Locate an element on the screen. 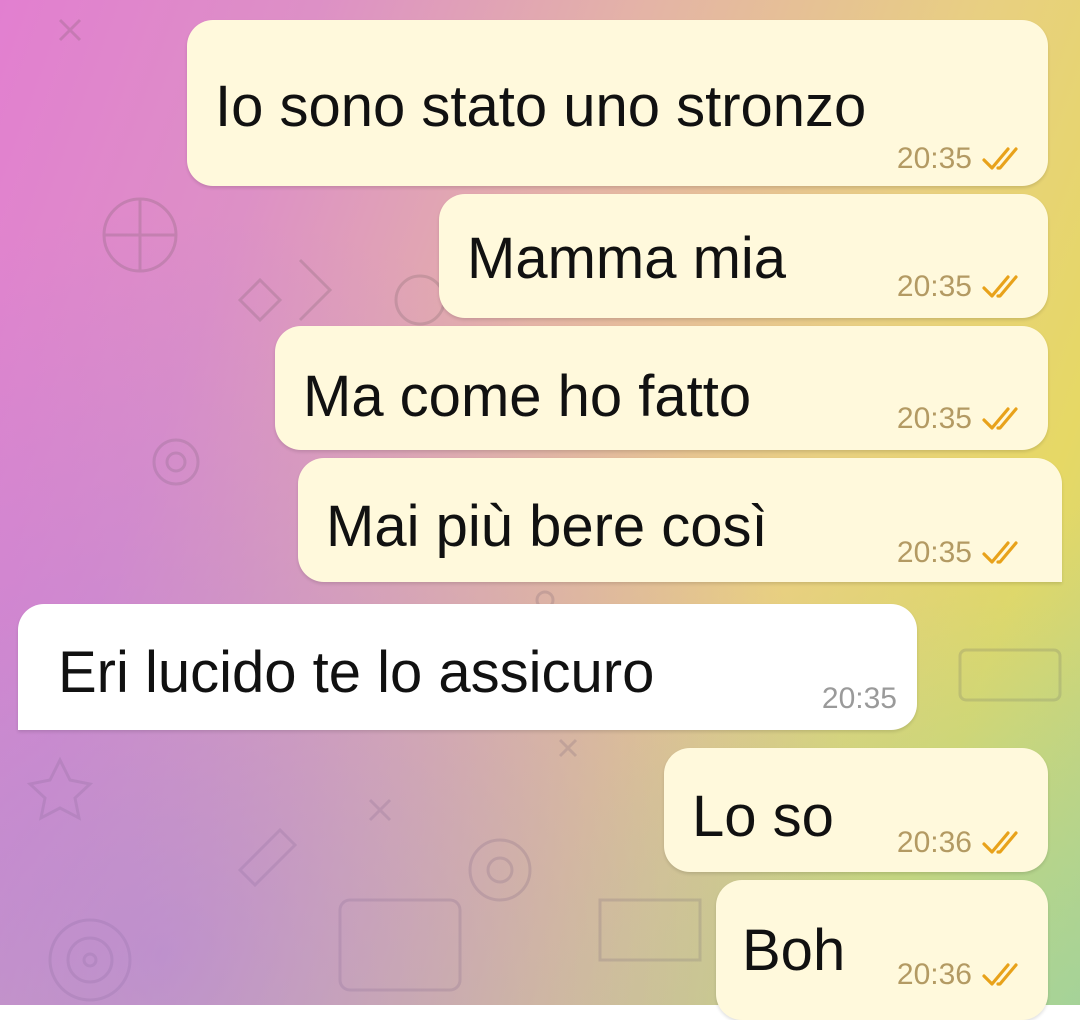 The image size is (1080, 1020). message-text: Io sono stato uno stronzo is located at coordinates (541, 106).